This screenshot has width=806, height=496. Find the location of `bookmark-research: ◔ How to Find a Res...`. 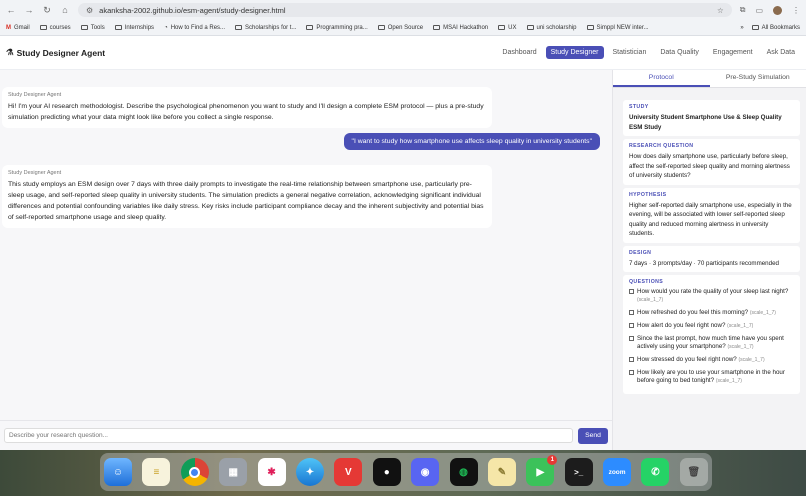

bookmark-research: ◔ How to Find a Res... is located at coordinates (194, 28).